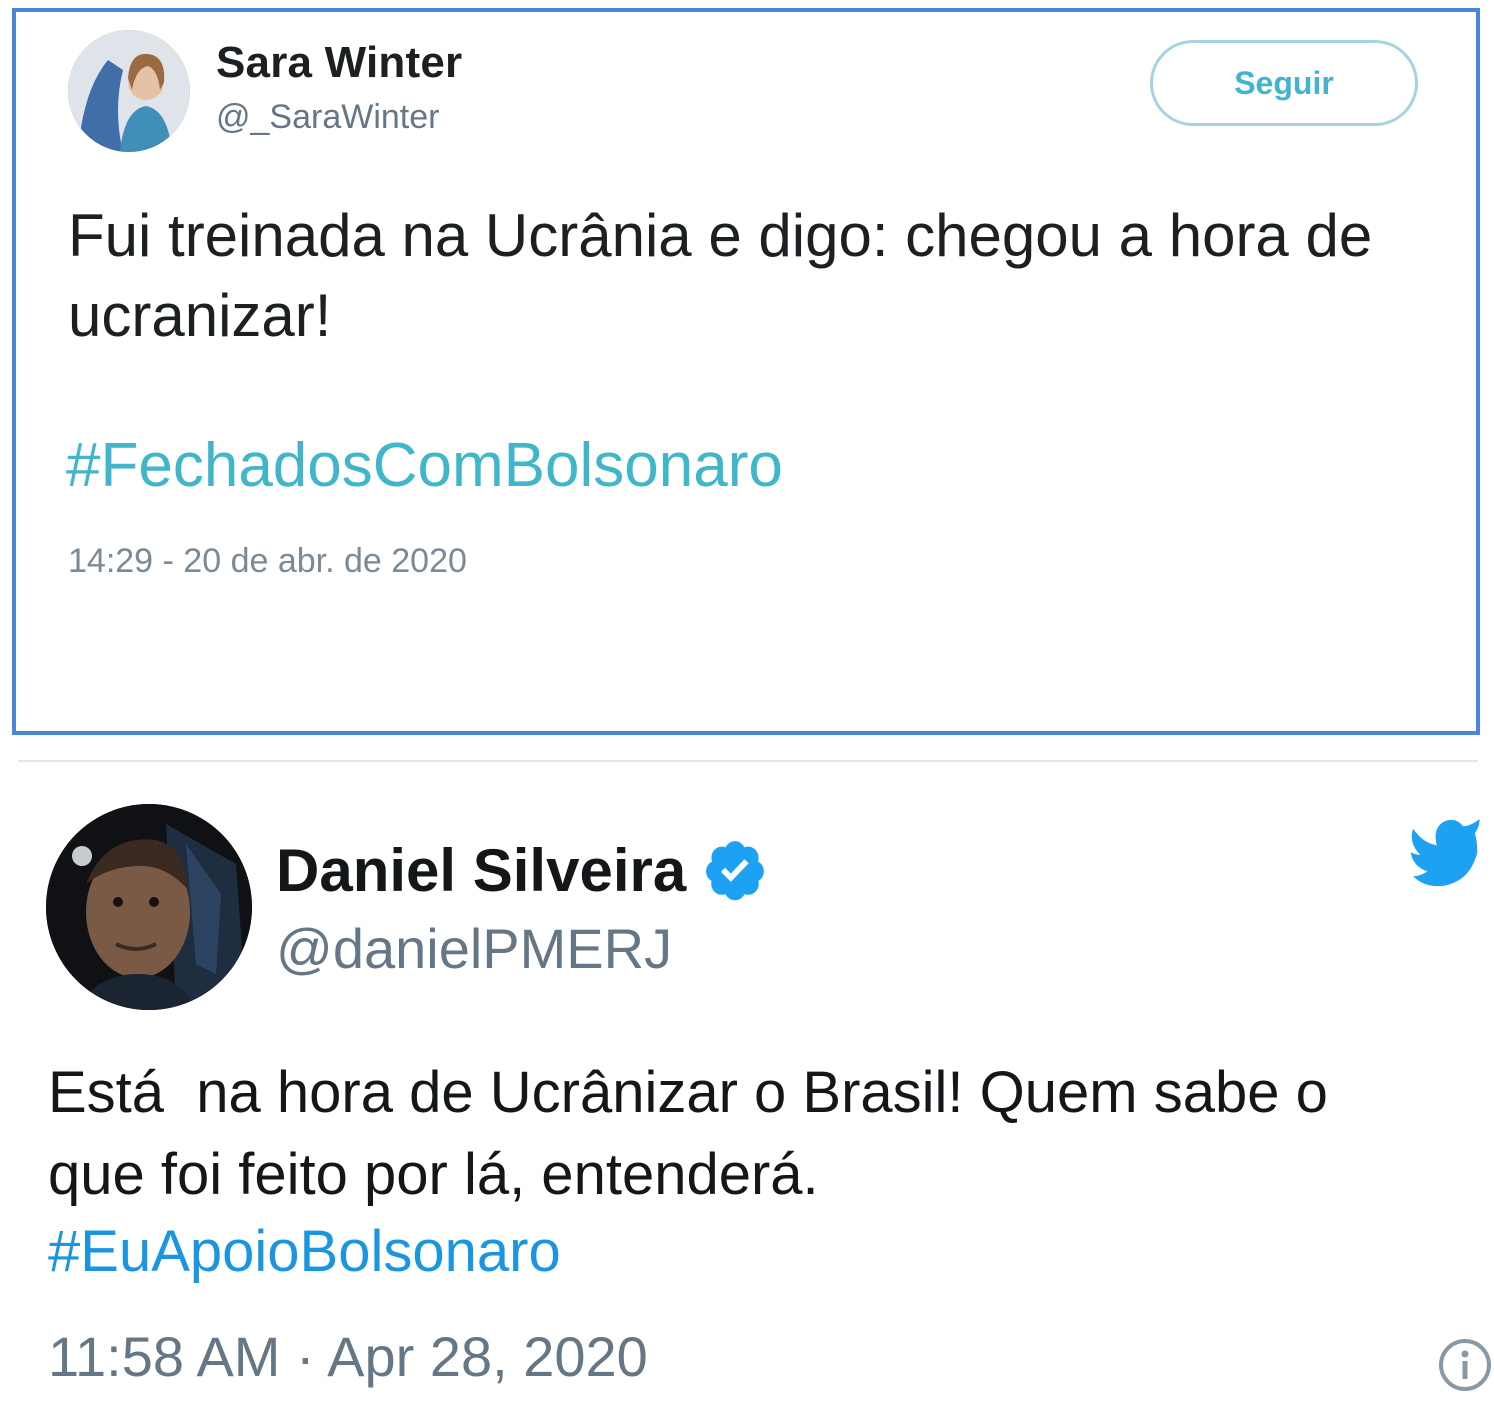 The width and height of the screenshot is (1494, 1418). I want to click on author-name-row: Daniel Silveira, so click(522, 870).